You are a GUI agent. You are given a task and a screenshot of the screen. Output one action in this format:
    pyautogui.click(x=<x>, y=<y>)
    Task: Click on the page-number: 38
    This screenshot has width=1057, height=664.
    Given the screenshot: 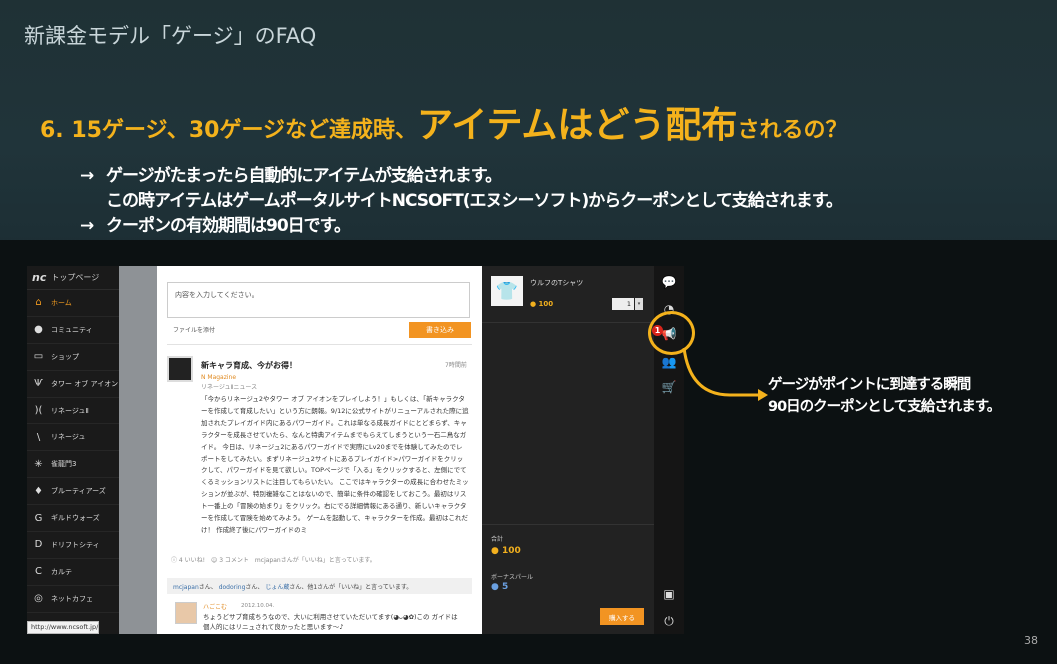 What is the action you would take?
    pyautogui.click(x=1031, y=640)
    